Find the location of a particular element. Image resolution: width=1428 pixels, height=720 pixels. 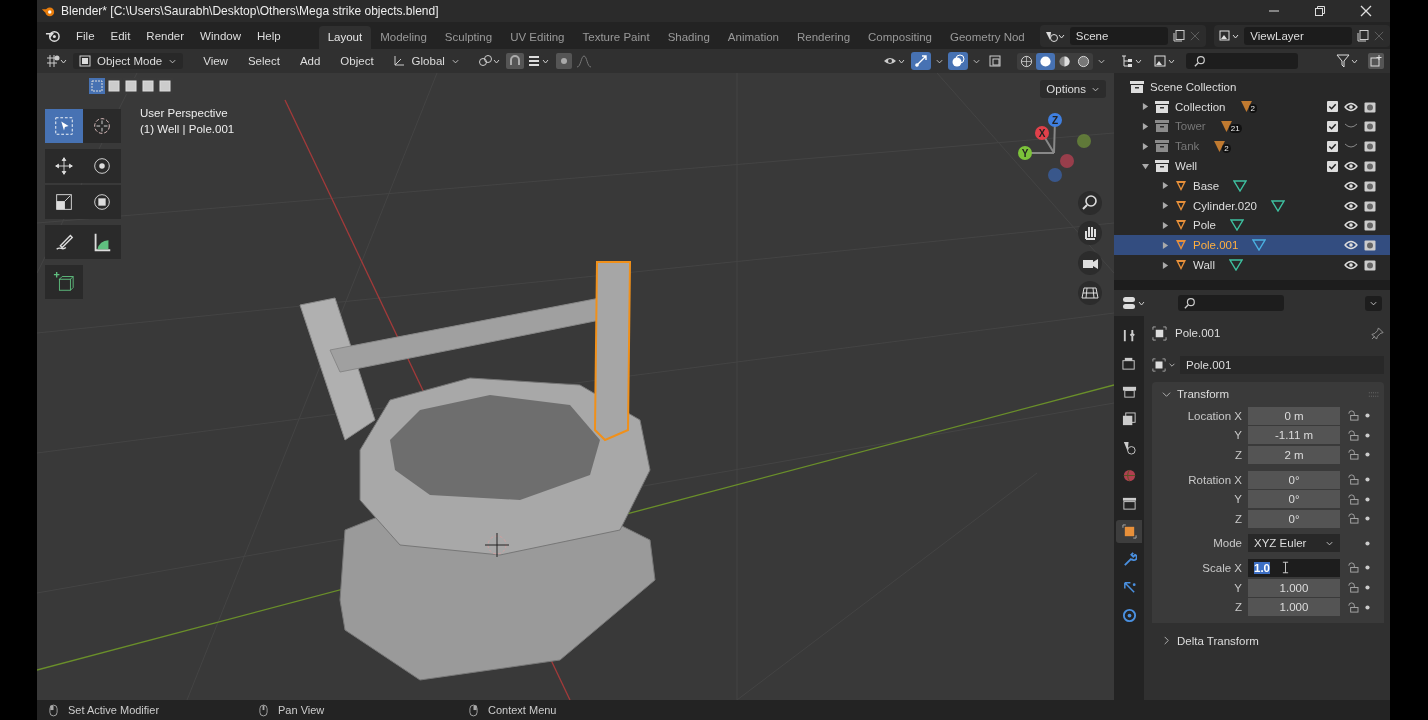

drag-handle-icon is located at coordinates (1374, 394).